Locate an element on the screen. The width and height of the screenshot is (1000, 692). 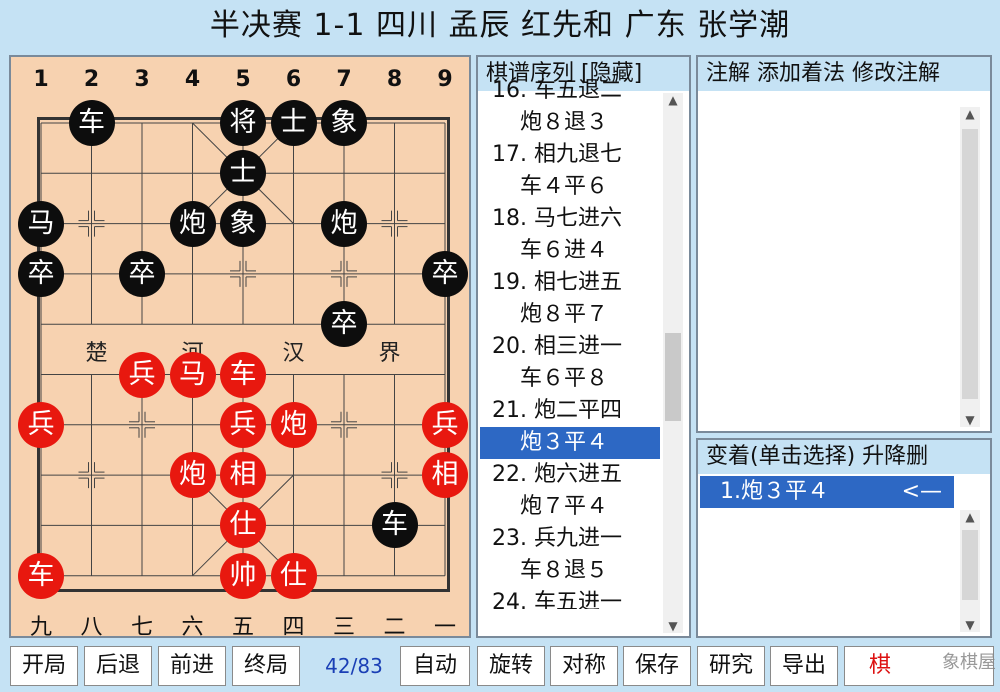
comment-header: 注解 添加着法 修改注解 is located at coordinates (844, 74).